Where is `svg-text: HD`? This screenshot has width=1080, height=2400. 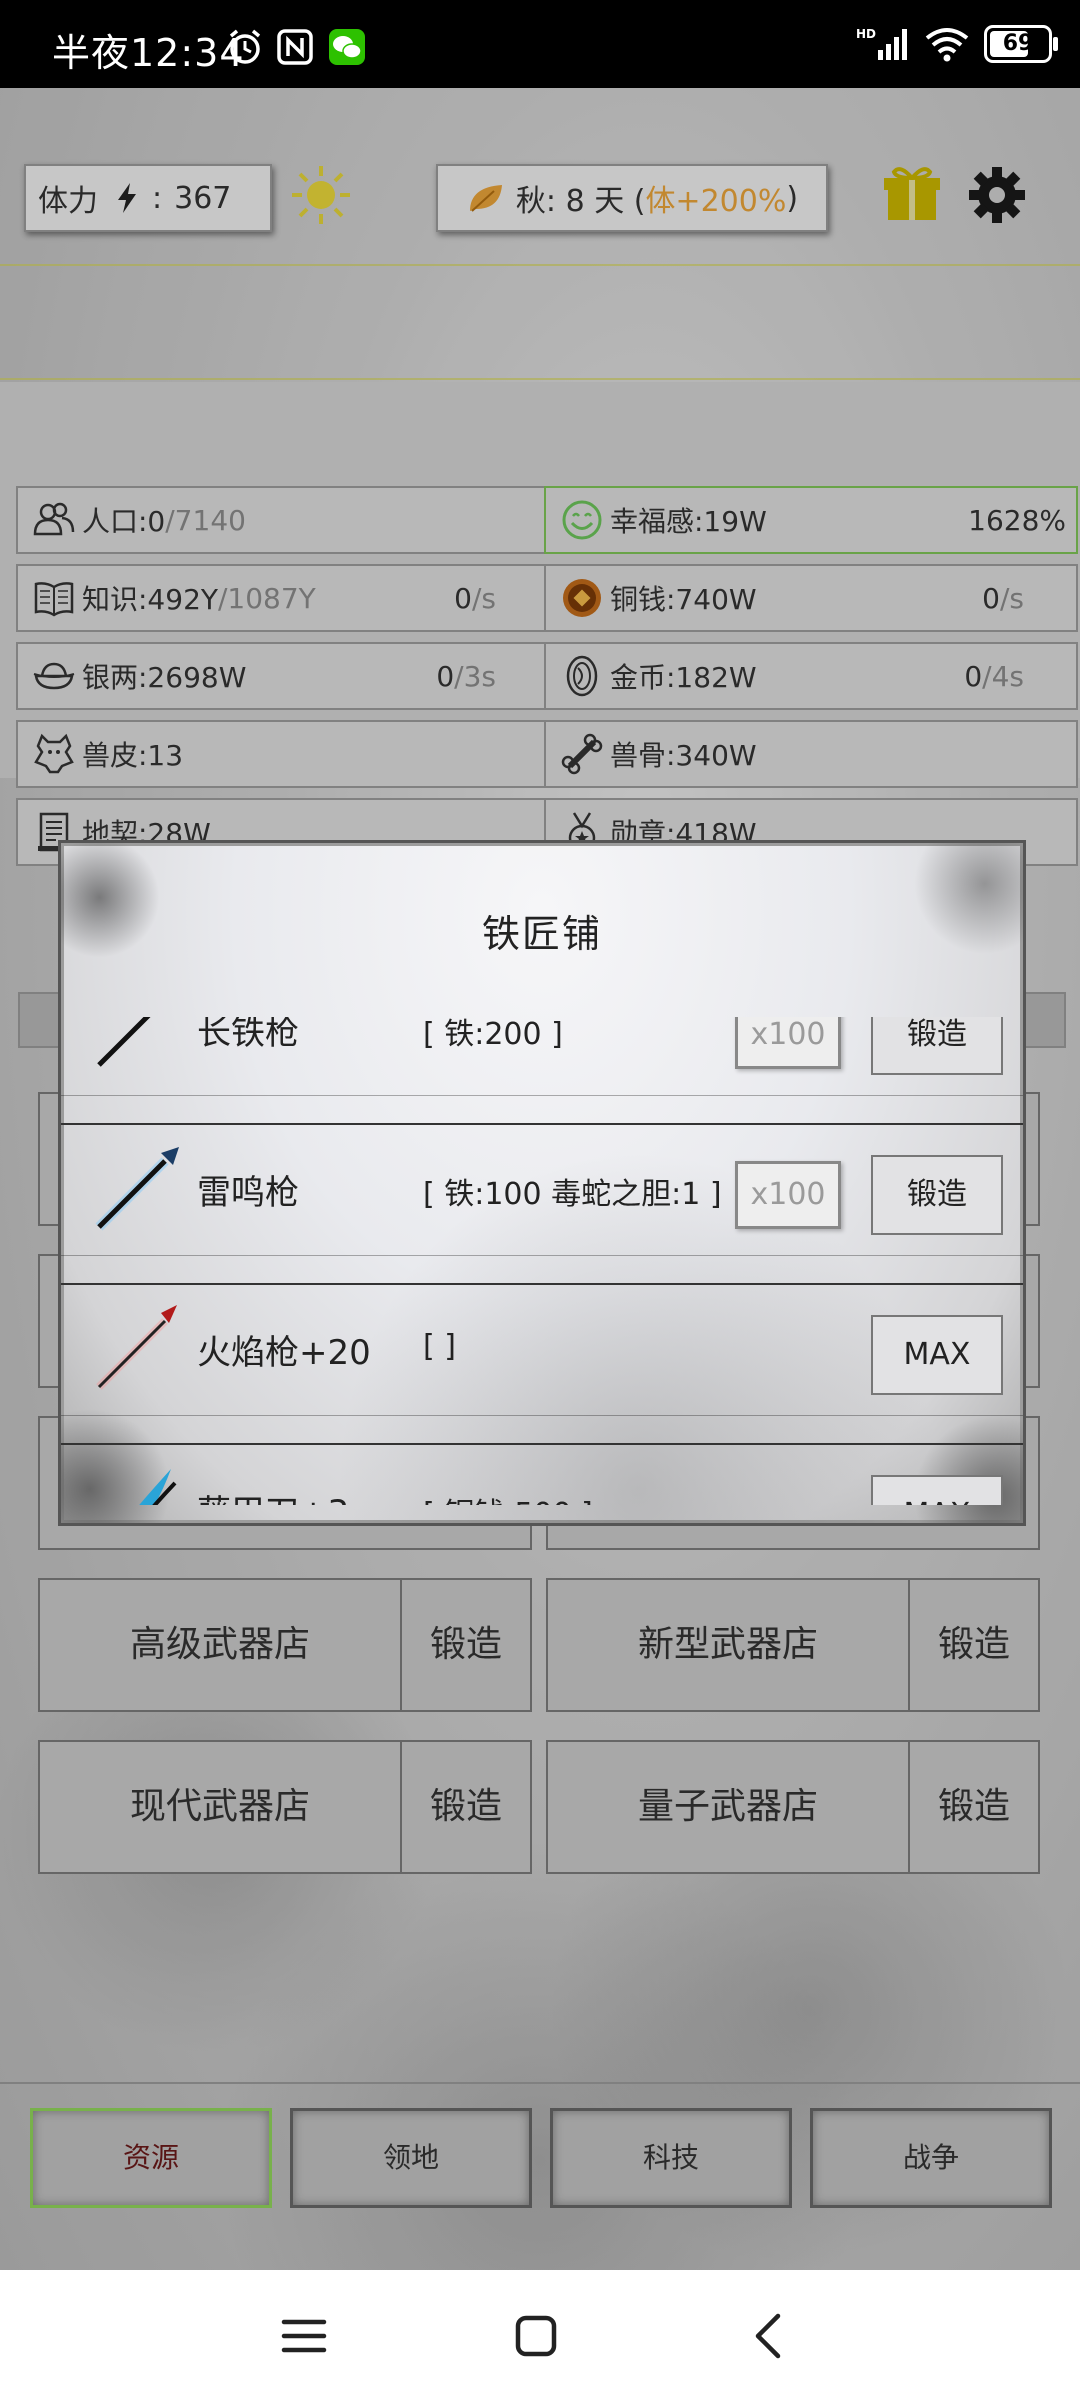
svg-text: HD is located at coordinates (866, 34).